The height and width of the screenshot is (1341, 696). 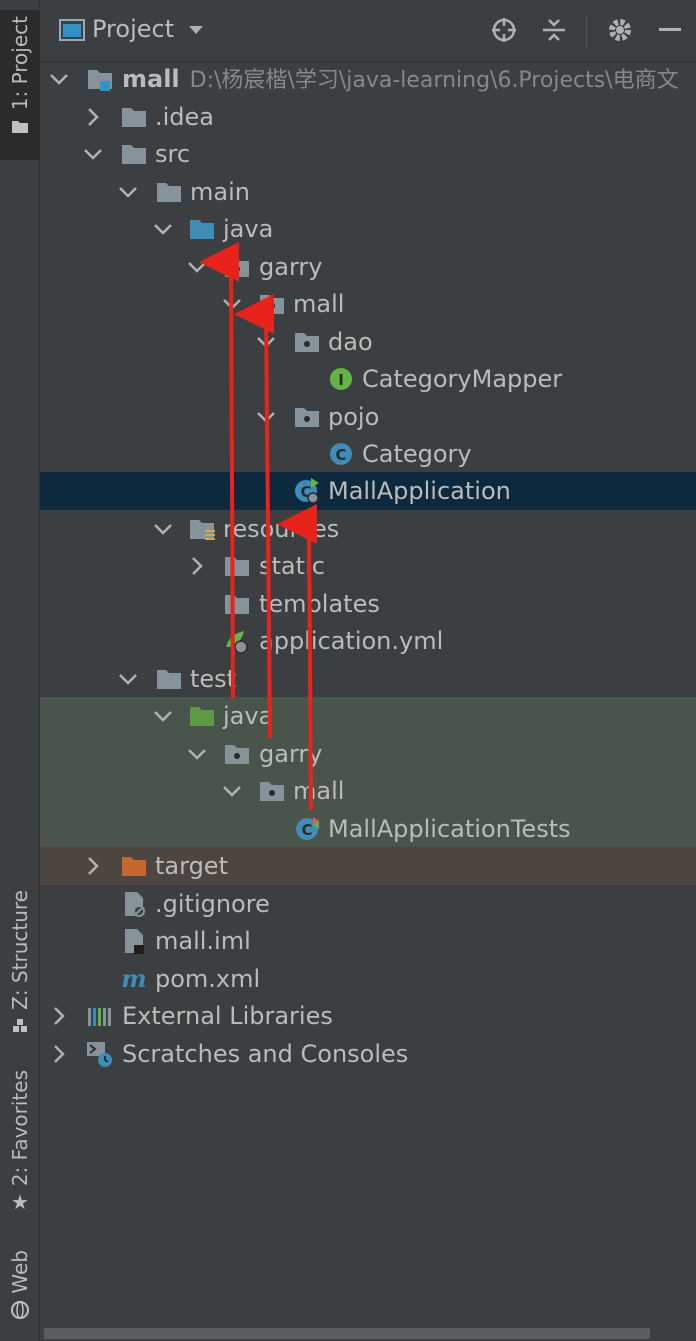 I want to click on tree-node-garry: garry, so click(x=368, y=267).